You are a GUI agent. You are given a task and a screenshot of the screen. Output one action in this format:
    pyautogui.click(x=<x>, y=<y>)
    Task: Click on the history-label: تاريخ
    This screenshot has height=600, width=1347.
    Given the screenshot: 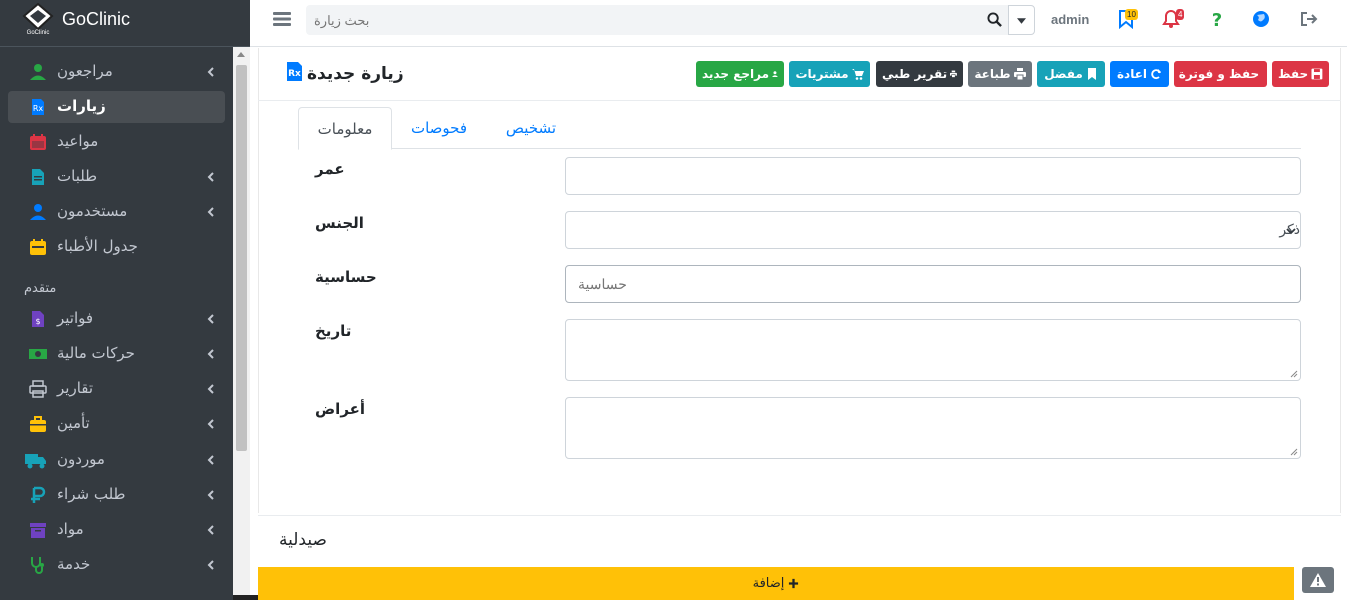 What is the action you would take?
    pyautogui.click(x=333, y=331)
    